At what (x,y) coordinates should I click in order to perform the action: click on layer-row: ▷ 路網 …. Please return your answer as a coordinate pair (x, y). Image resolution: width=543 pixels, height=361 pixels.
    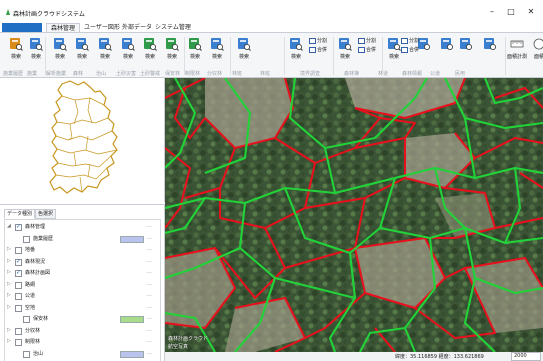
    Looking at the image, I should click on (82, 285).